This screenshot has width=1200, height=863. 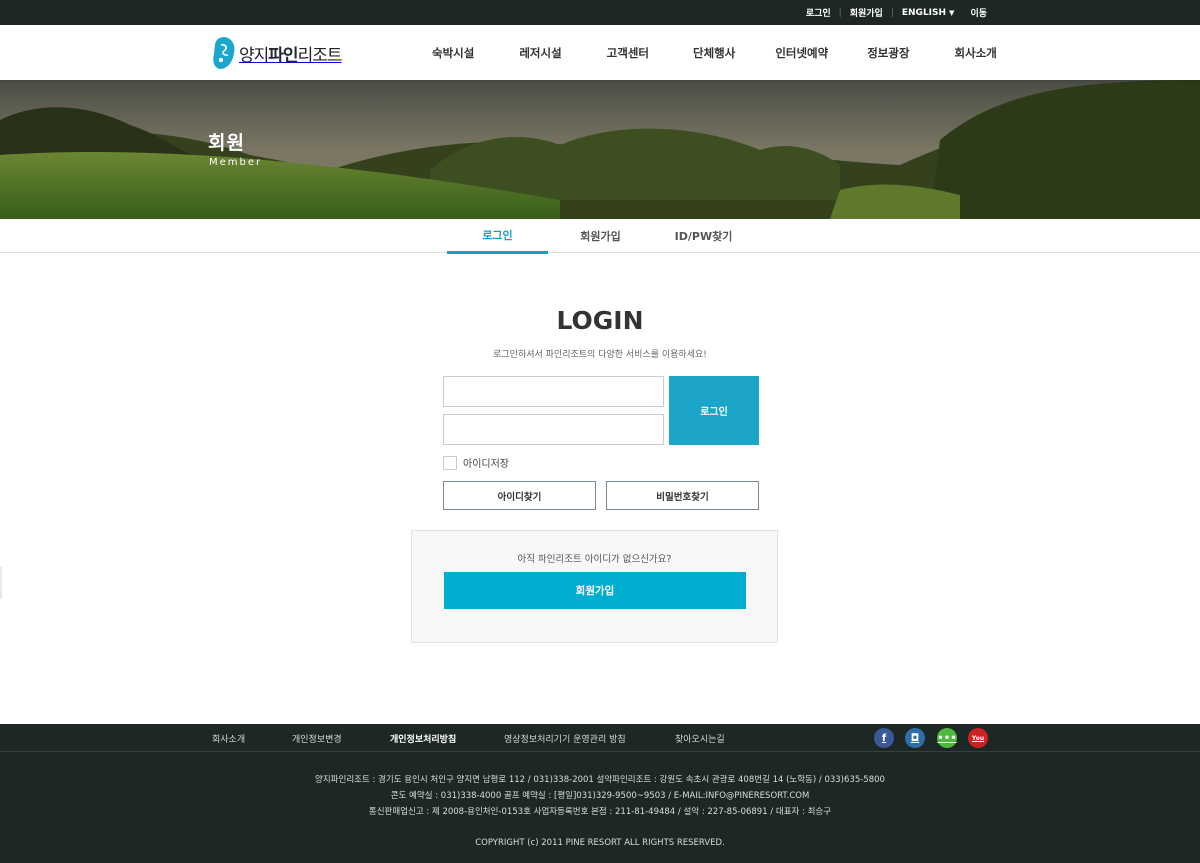 I want to click on tab-find-id-pw: ID/PW찾기, so click(x=703, y=236).